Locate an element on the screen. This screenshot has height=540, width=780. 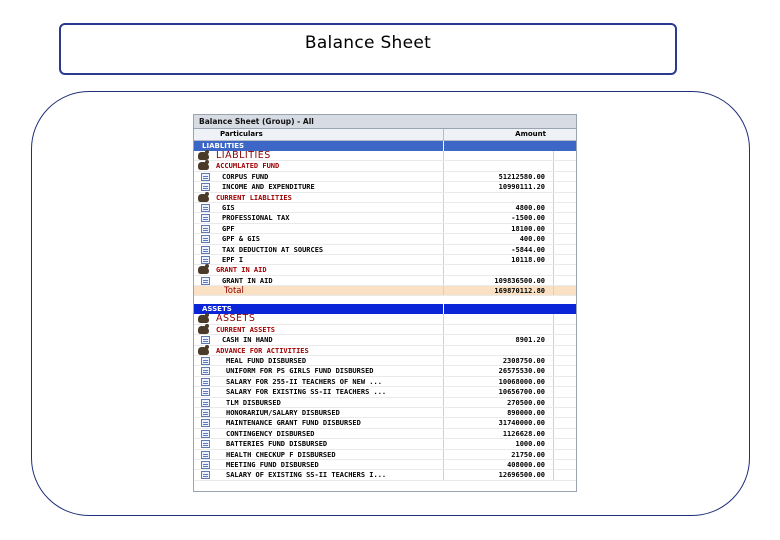
table-row: PROFESSIONAL TAX -1500.00 is located at coordinates (385, 218).